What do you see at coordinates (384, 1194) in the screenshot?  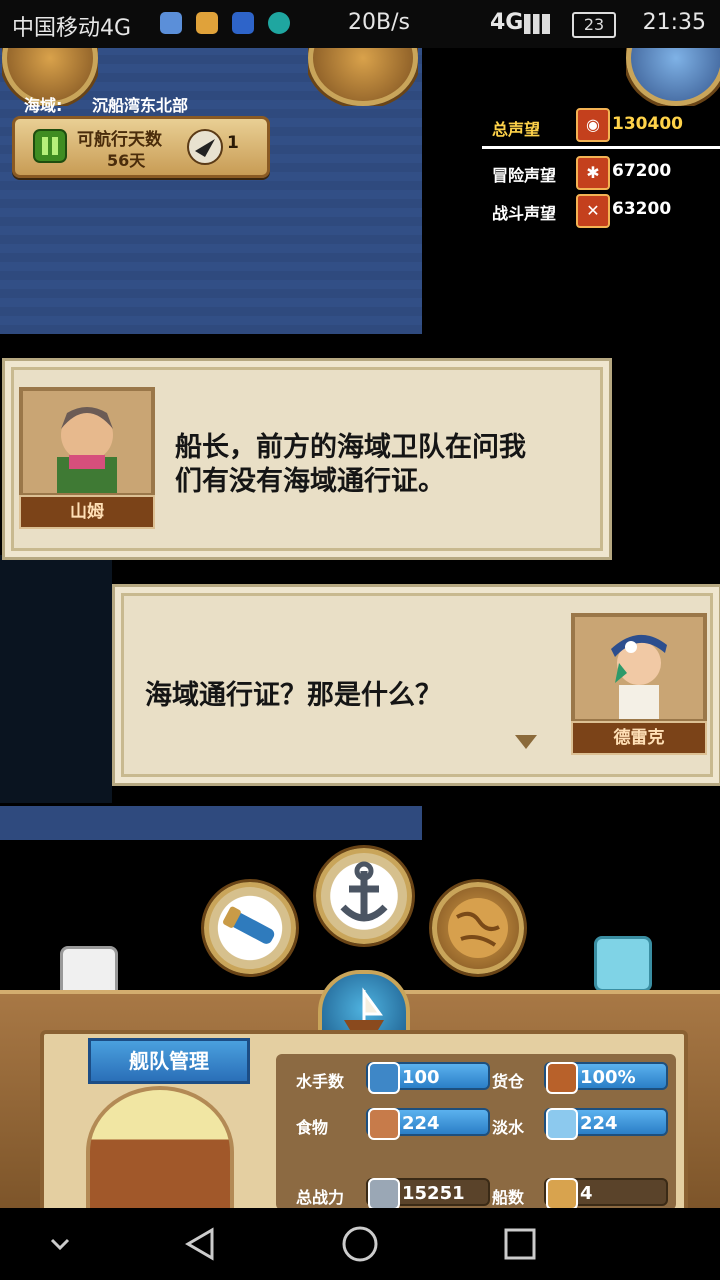 I see `crossed-swords-icon` at bounding box center [384, 1194].